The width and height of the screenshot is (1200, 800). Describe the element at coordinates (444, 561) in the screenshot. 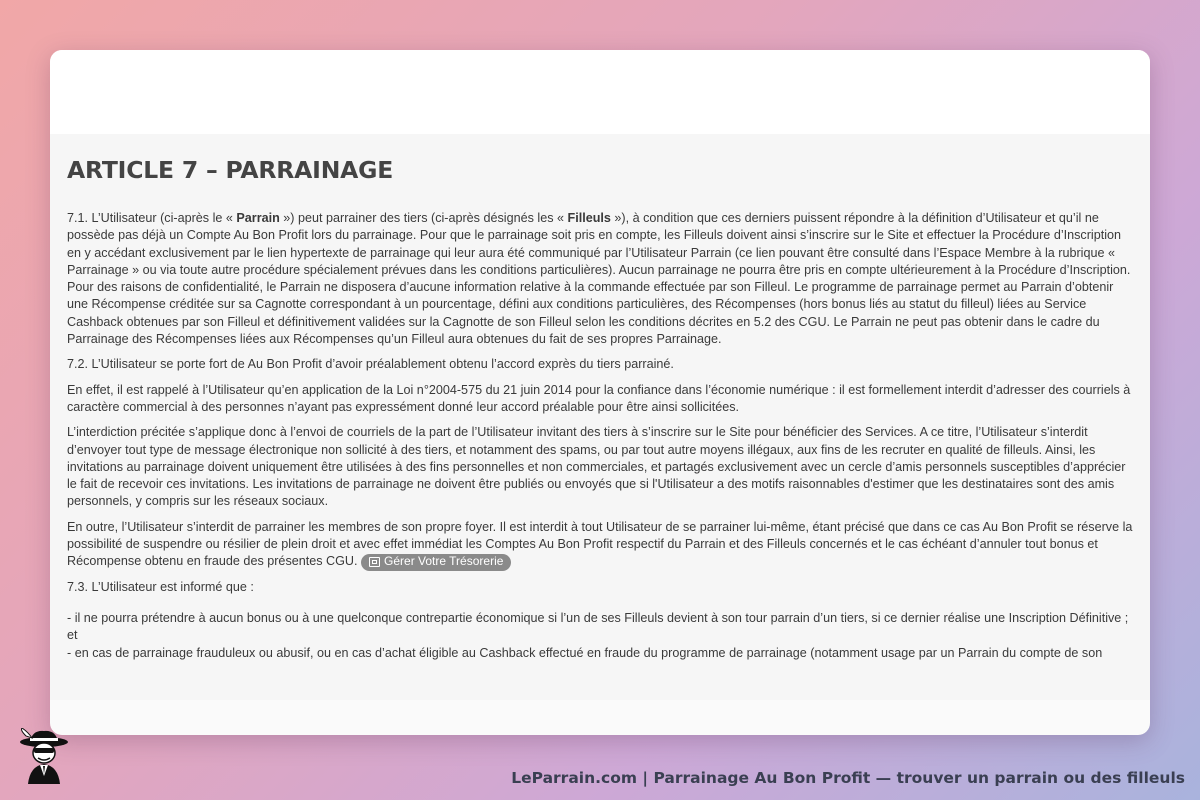

I see `tag-label: Gérer Votre Trésorerie` at that location.